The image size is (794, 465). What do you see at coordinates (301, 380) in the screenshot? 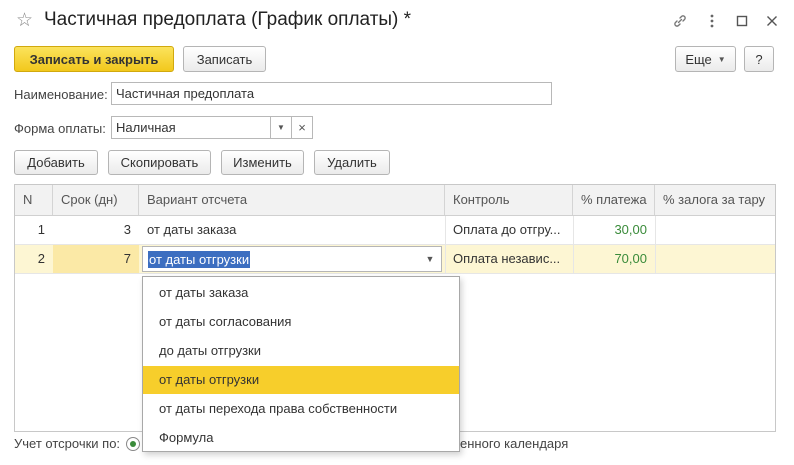
I see `dropdown-option-selected: от даты отгрузки` at bounding box center [301, 380].